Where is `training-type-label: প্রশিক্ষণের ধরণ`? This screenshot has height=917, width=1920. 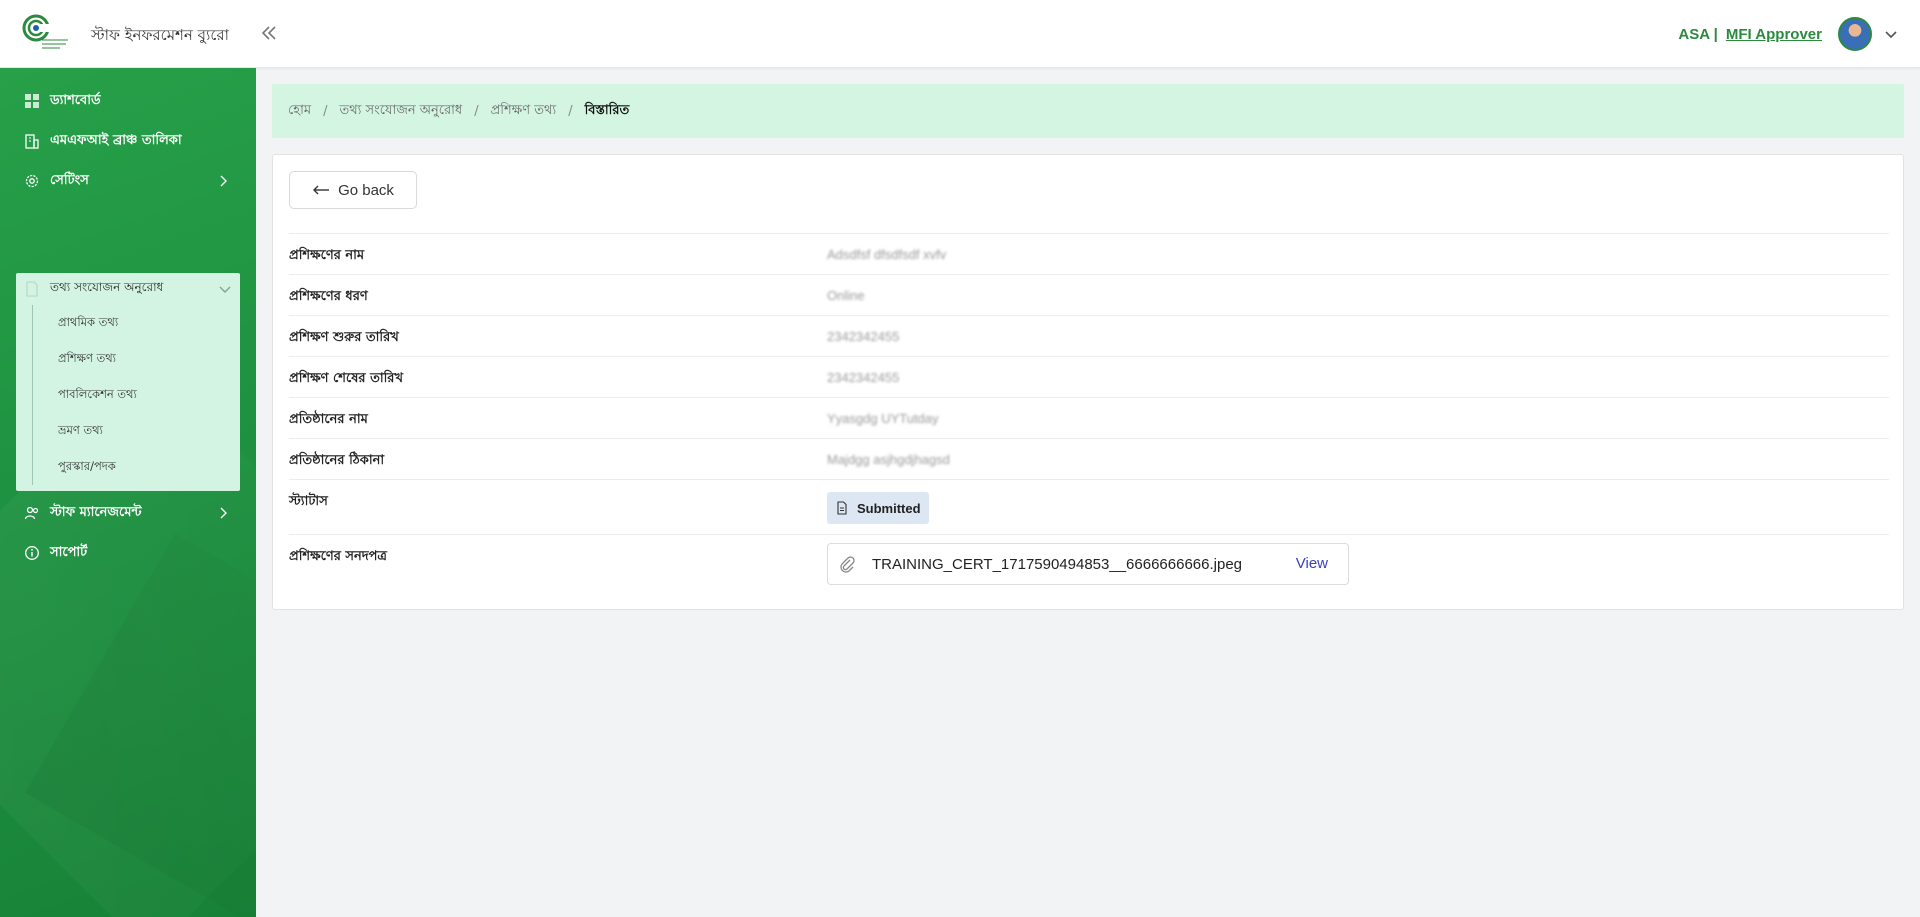 training-type-label: প্রশিক্ষণের ধরণ is located at coordinates (328, 296).